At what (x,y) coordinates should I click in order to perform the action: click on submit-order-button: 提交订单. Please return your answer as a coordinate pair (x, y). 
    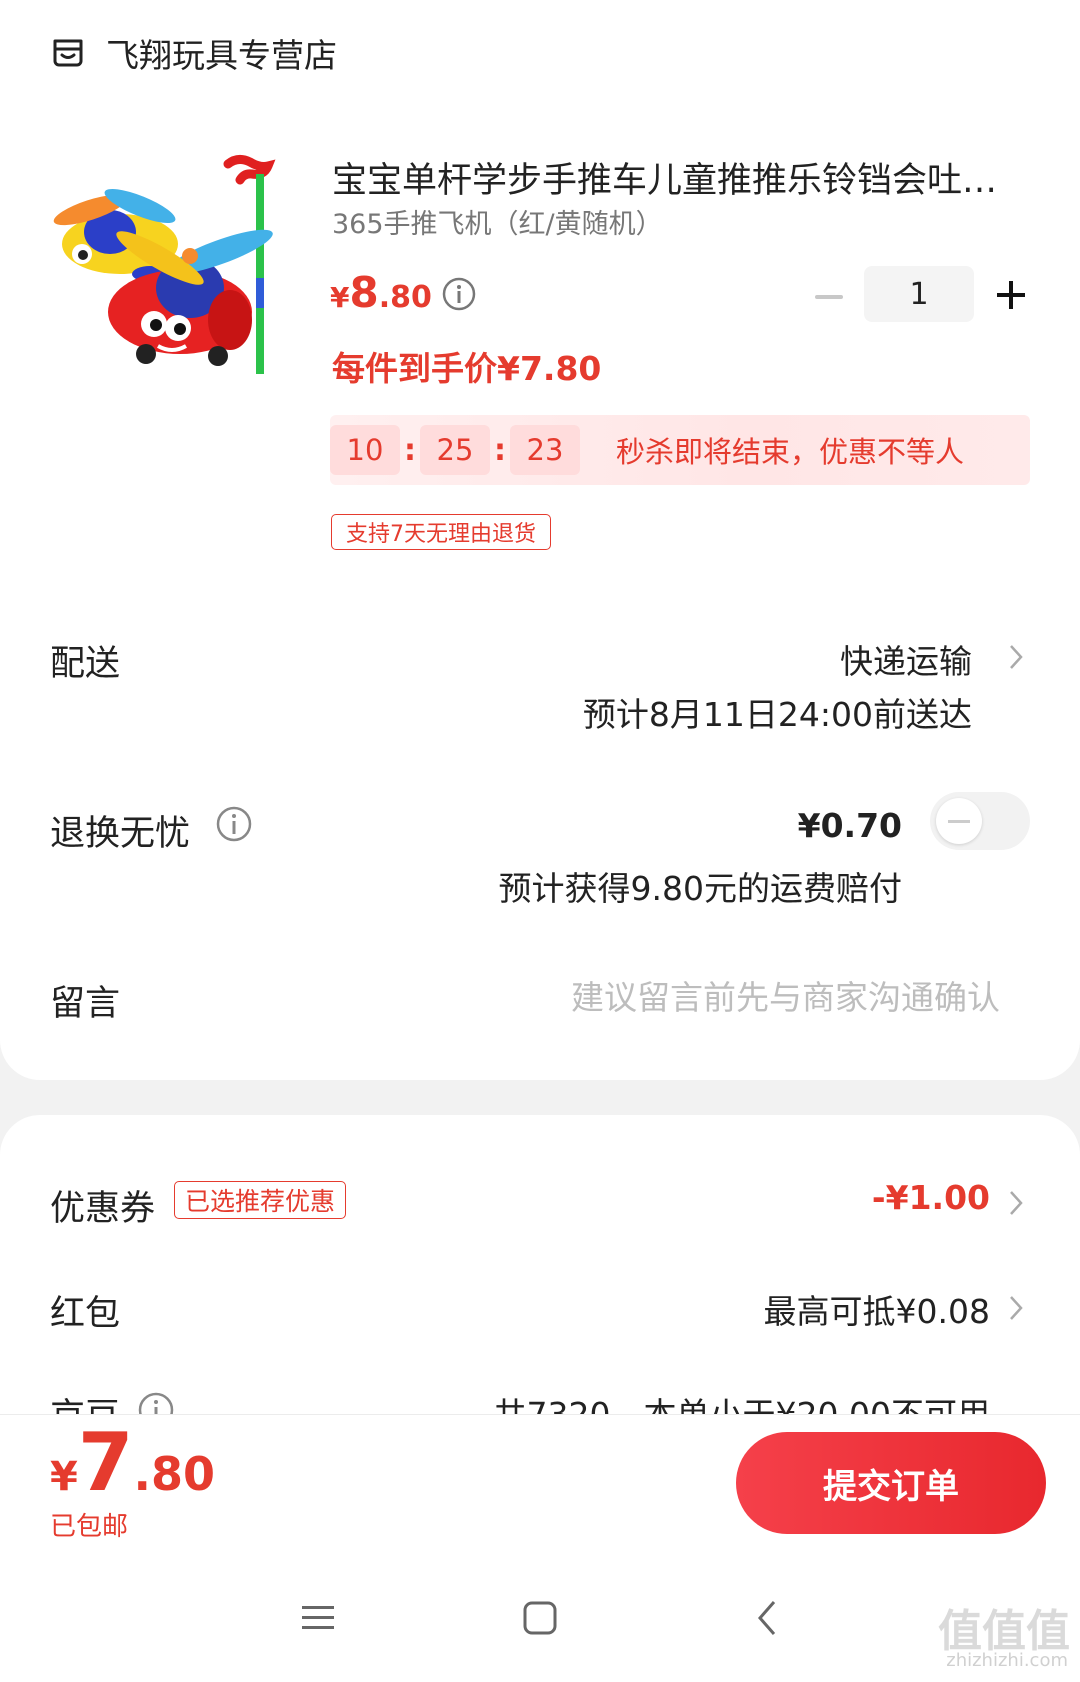
    Looking at the image, I should click on (891, 1483).